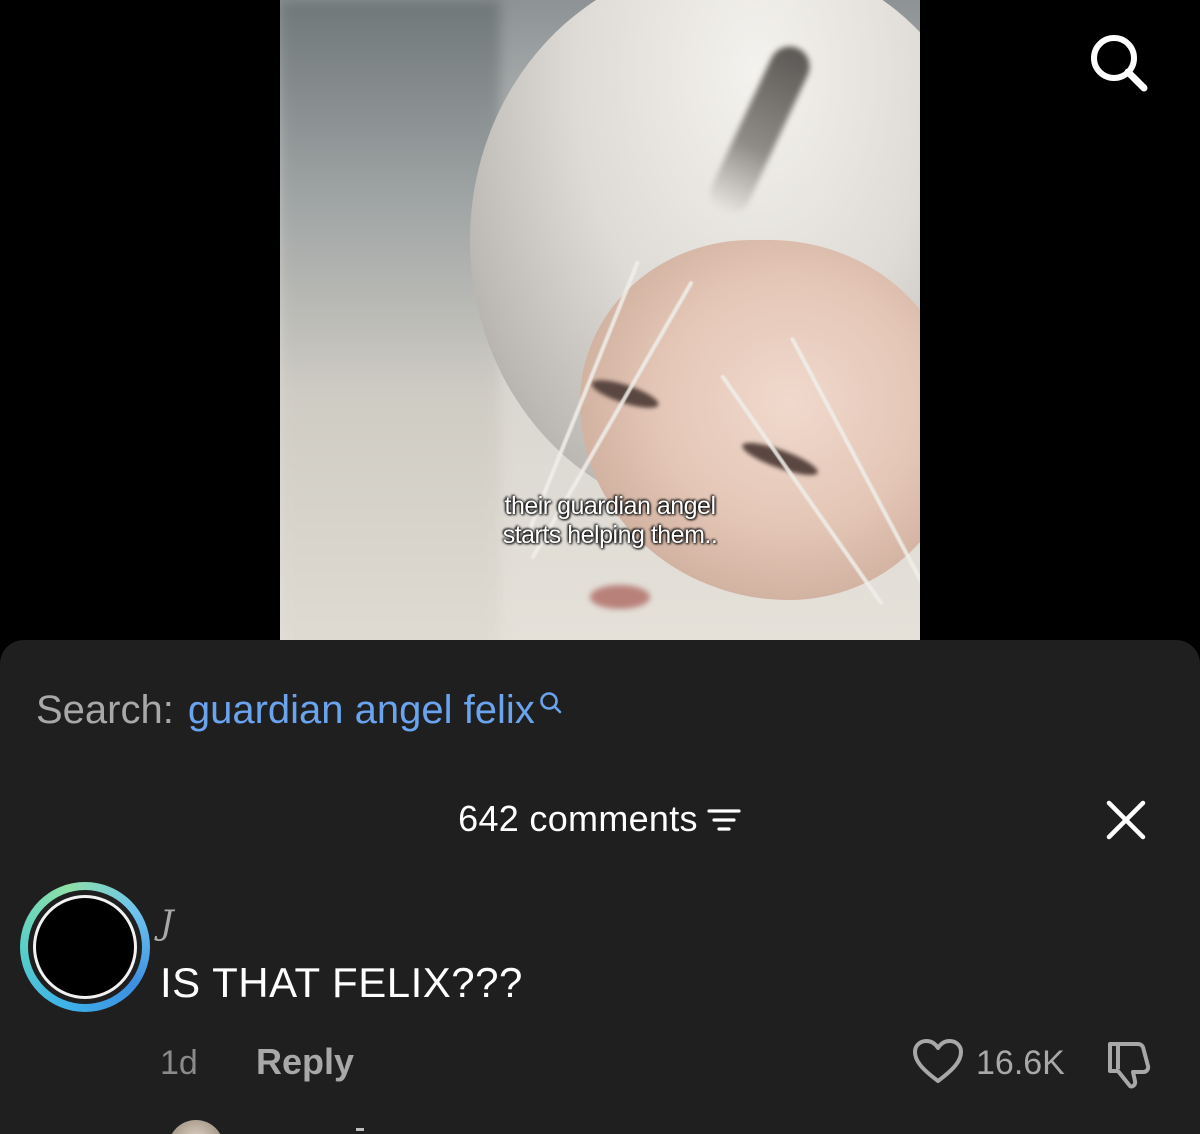 The width and height of the screenshot is (1200, 1134). What do you see at coordinates (1126, 820) in the screenshot?
I see `close-icon` at bounding box center [1126, 820].